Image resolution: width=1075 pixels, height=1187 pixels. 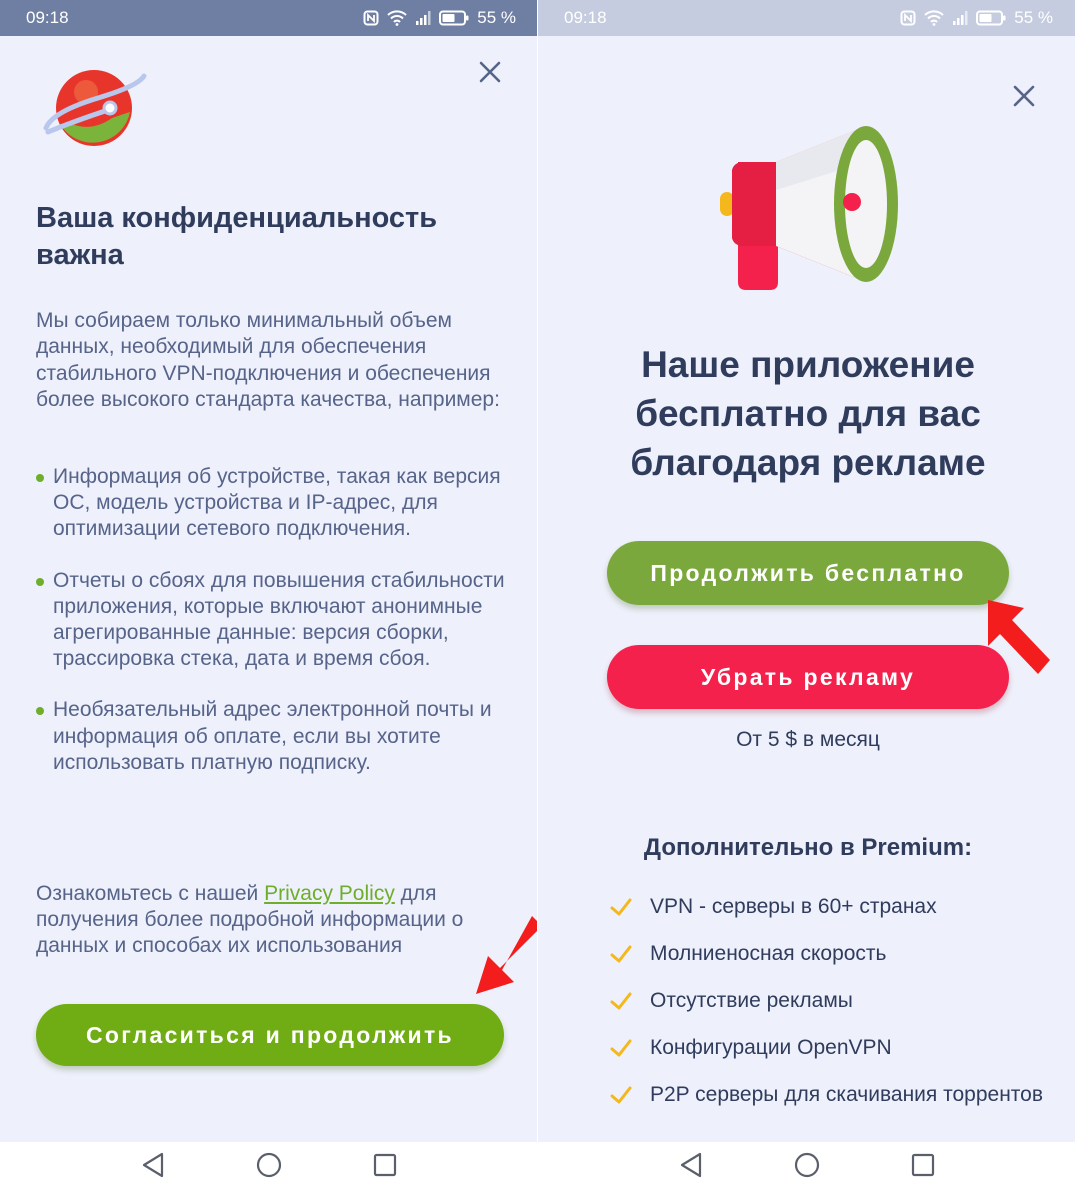 I want to click on list-item: VPN - серверы в 60+ странах, so click(x=830, y=907).